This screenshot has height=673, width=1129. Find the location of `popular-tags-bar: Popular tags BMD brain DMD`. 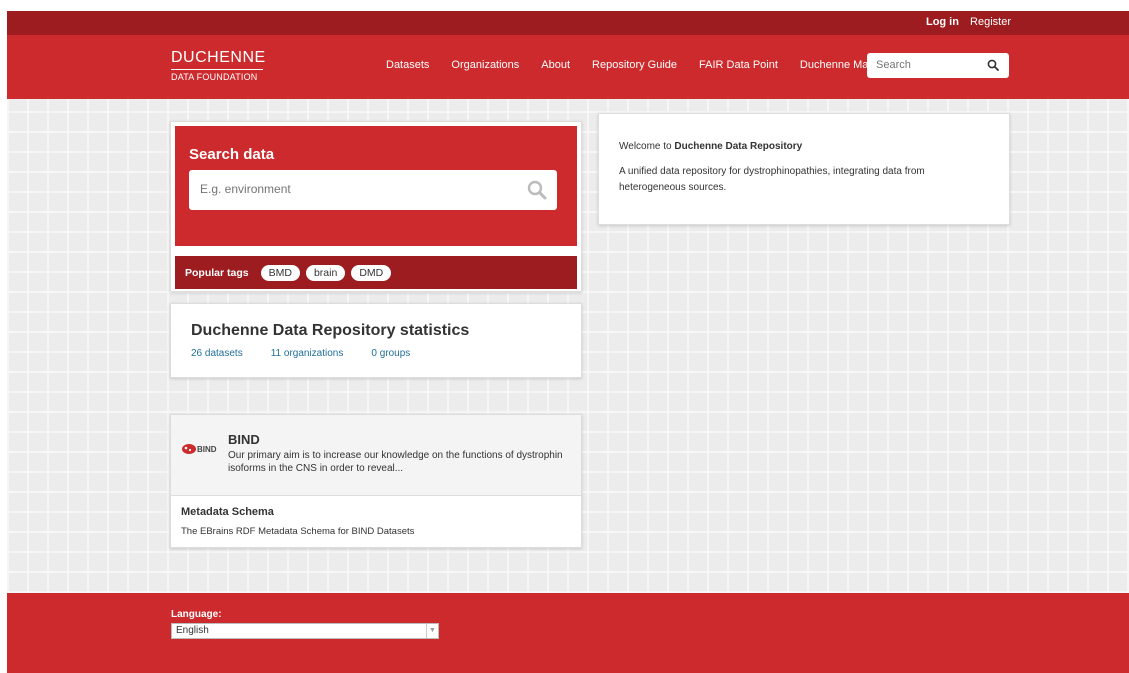

popular-tags-bar: Popular tags BMD brain DMD is located at coordinates (376, 272).